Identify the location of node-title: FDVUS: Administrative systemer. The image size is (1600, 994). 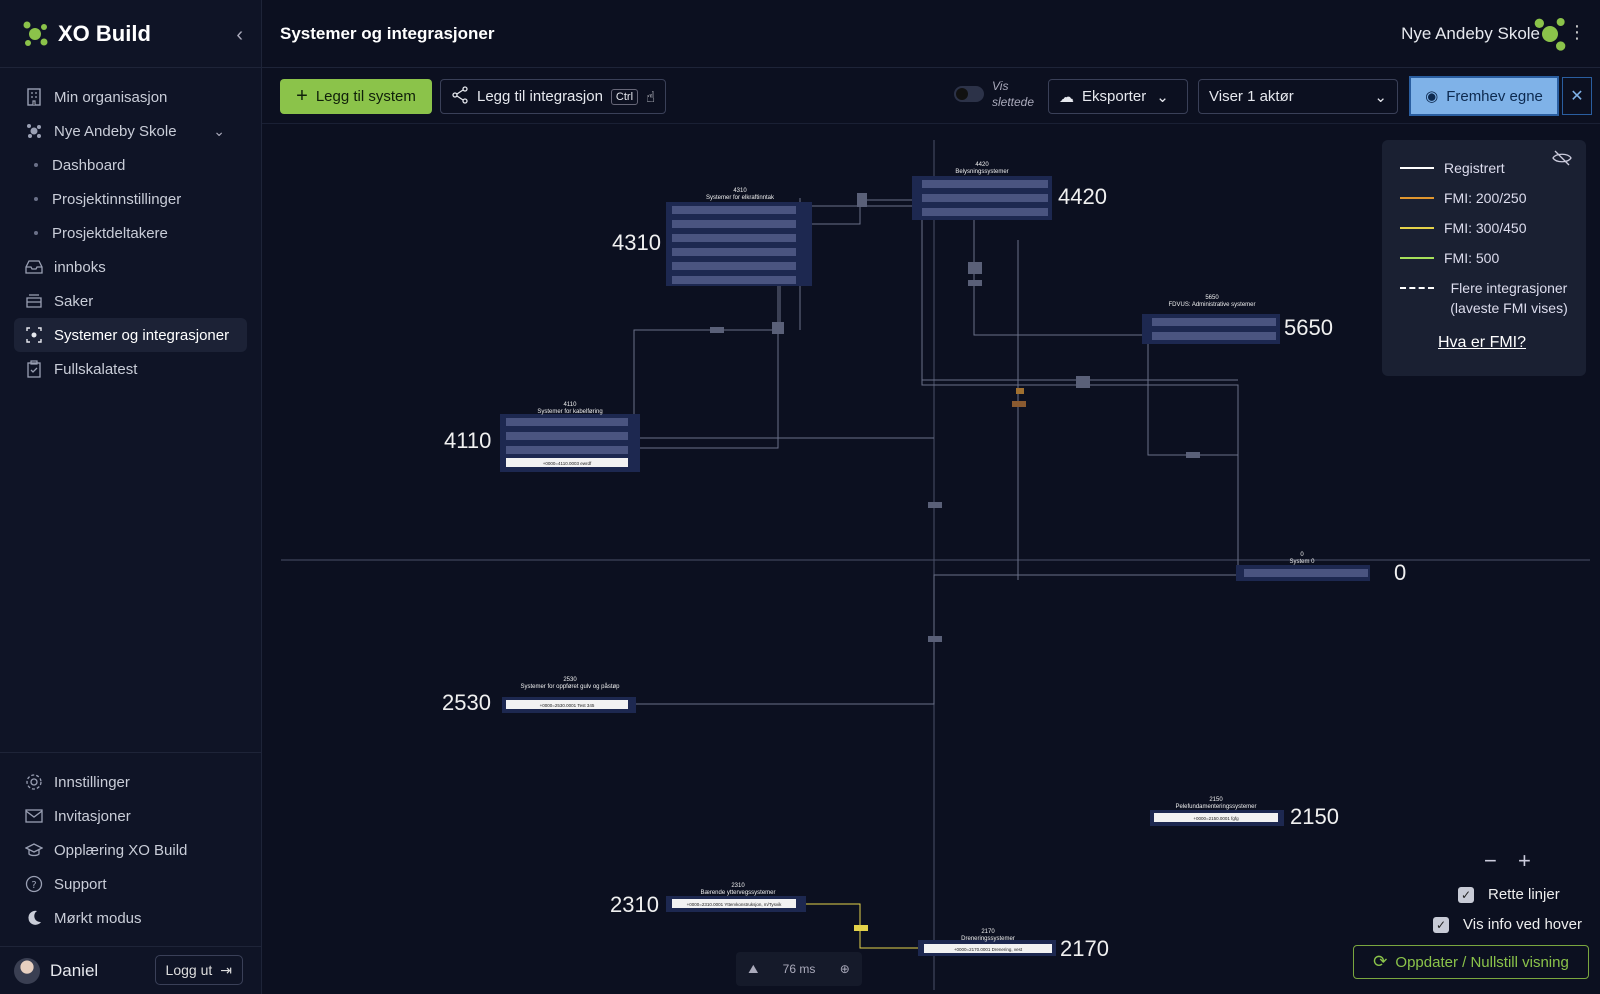
(1211, 305).